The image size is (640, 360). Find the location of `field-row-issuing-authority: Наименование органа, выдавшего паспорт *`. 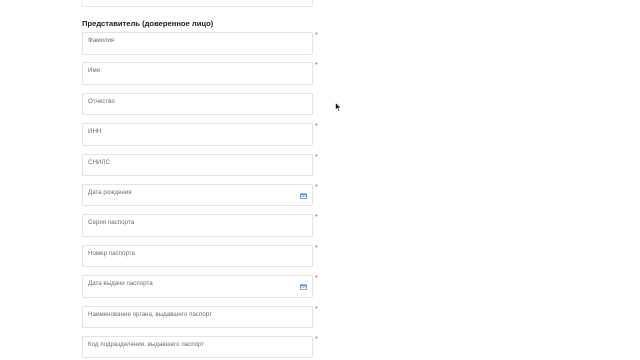

field-row-issuing-authority: Наименование органа, выдавшего паспорт * is located at coordinates (202, 317).